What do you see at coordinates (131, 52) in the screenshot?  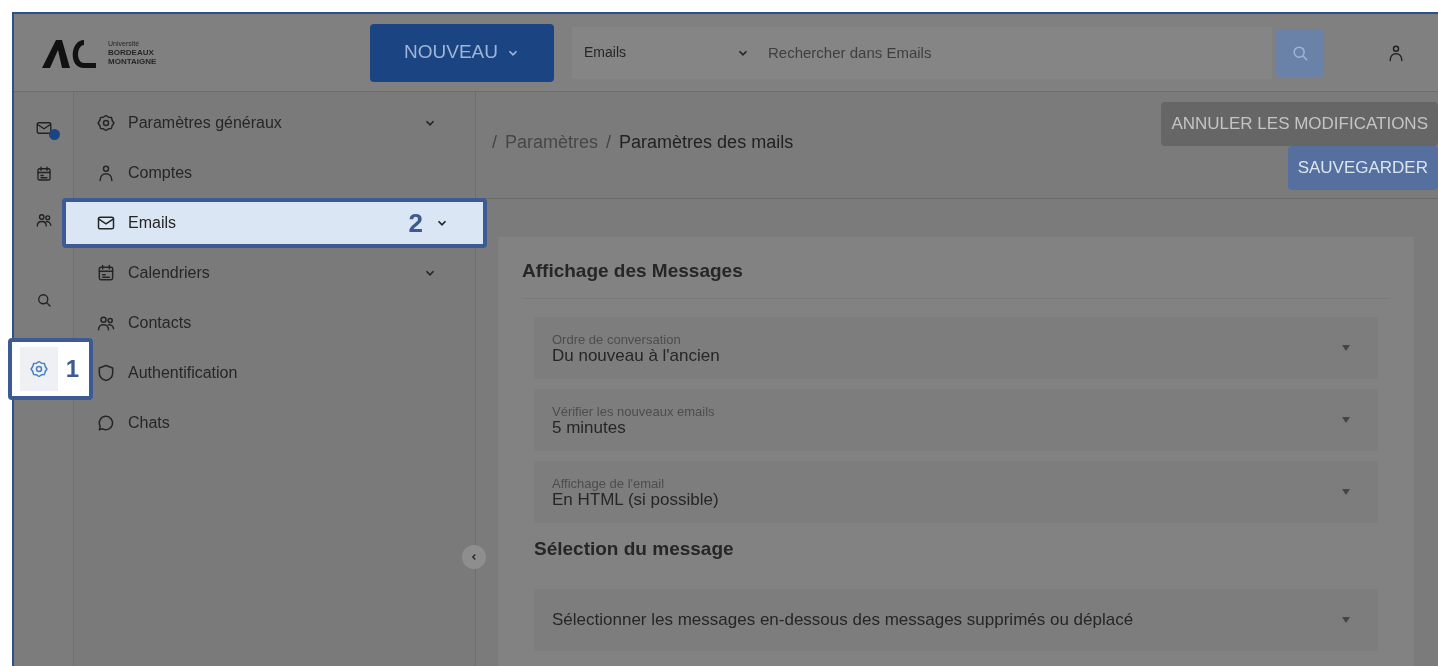 I see `logo-text: BORDEAUX` at bounding box center [131, 52].